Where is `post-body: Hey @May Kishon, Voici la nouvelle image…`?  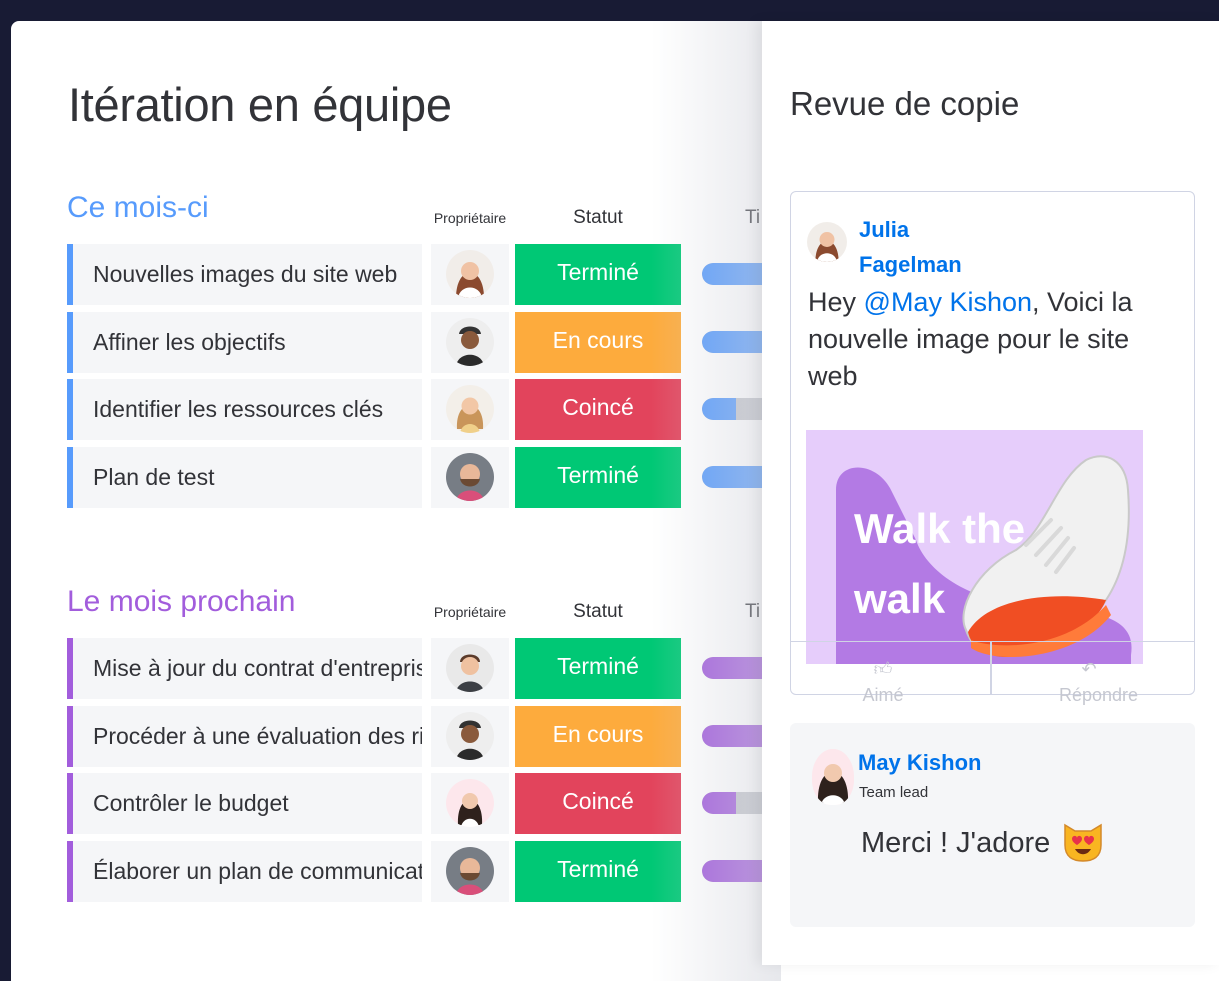
post-body: Hey @May Kishon, Voici la nouvelle image… is located at coordinates (995, 339).